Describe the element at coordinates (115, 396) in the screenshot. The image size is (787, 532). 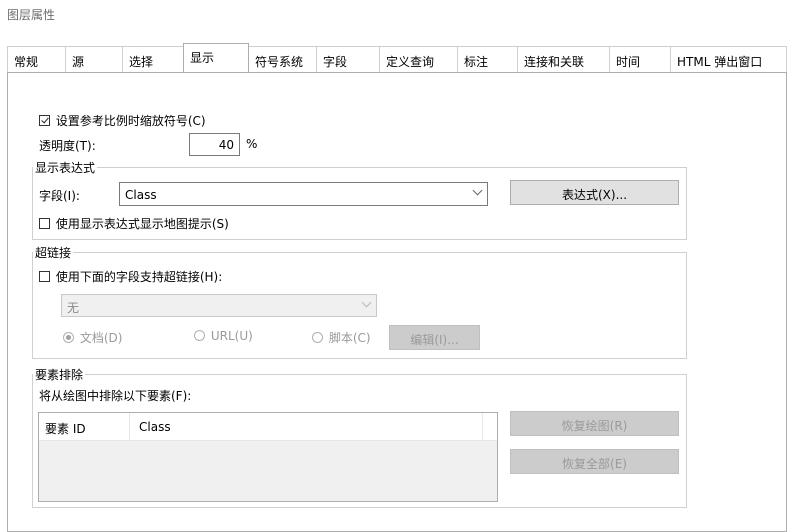
I see `feature-exclusion-description: 将从绘图中排除以下要素(F):` at that location.